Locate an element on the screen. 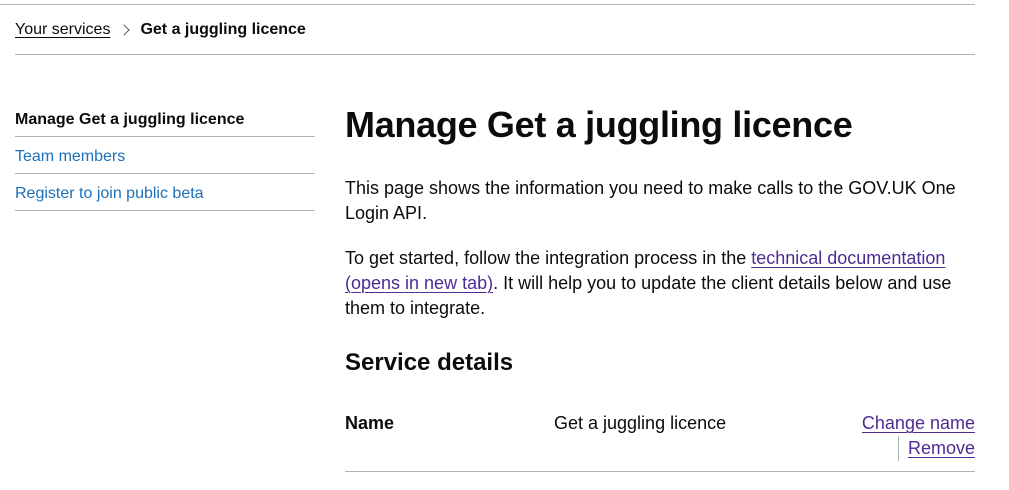  sidenav-item-register-public-beta: Register to join public beta is located at coordinates (165, 192).